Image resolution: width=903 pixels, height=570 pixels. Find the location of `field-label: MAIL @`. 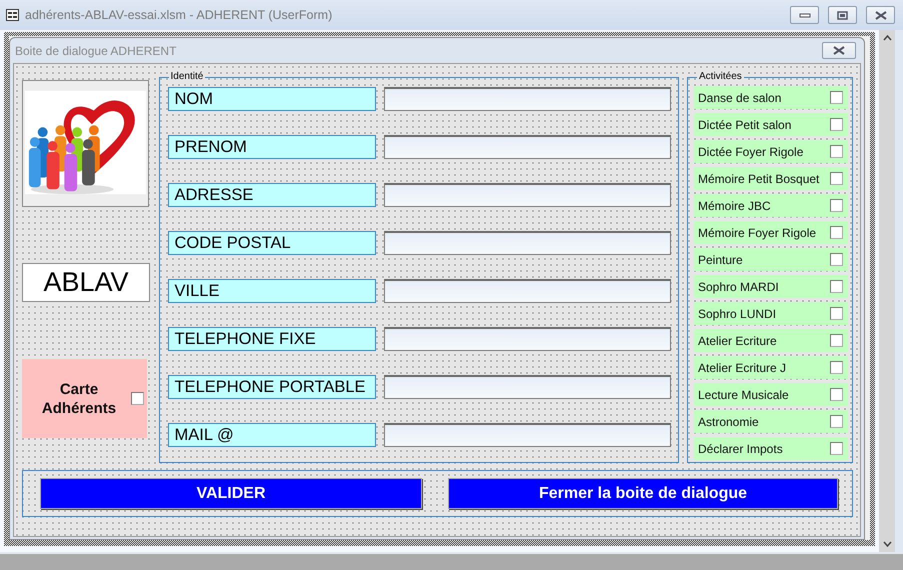

field-label: MAIL @ is located at coordinates (272, 435).